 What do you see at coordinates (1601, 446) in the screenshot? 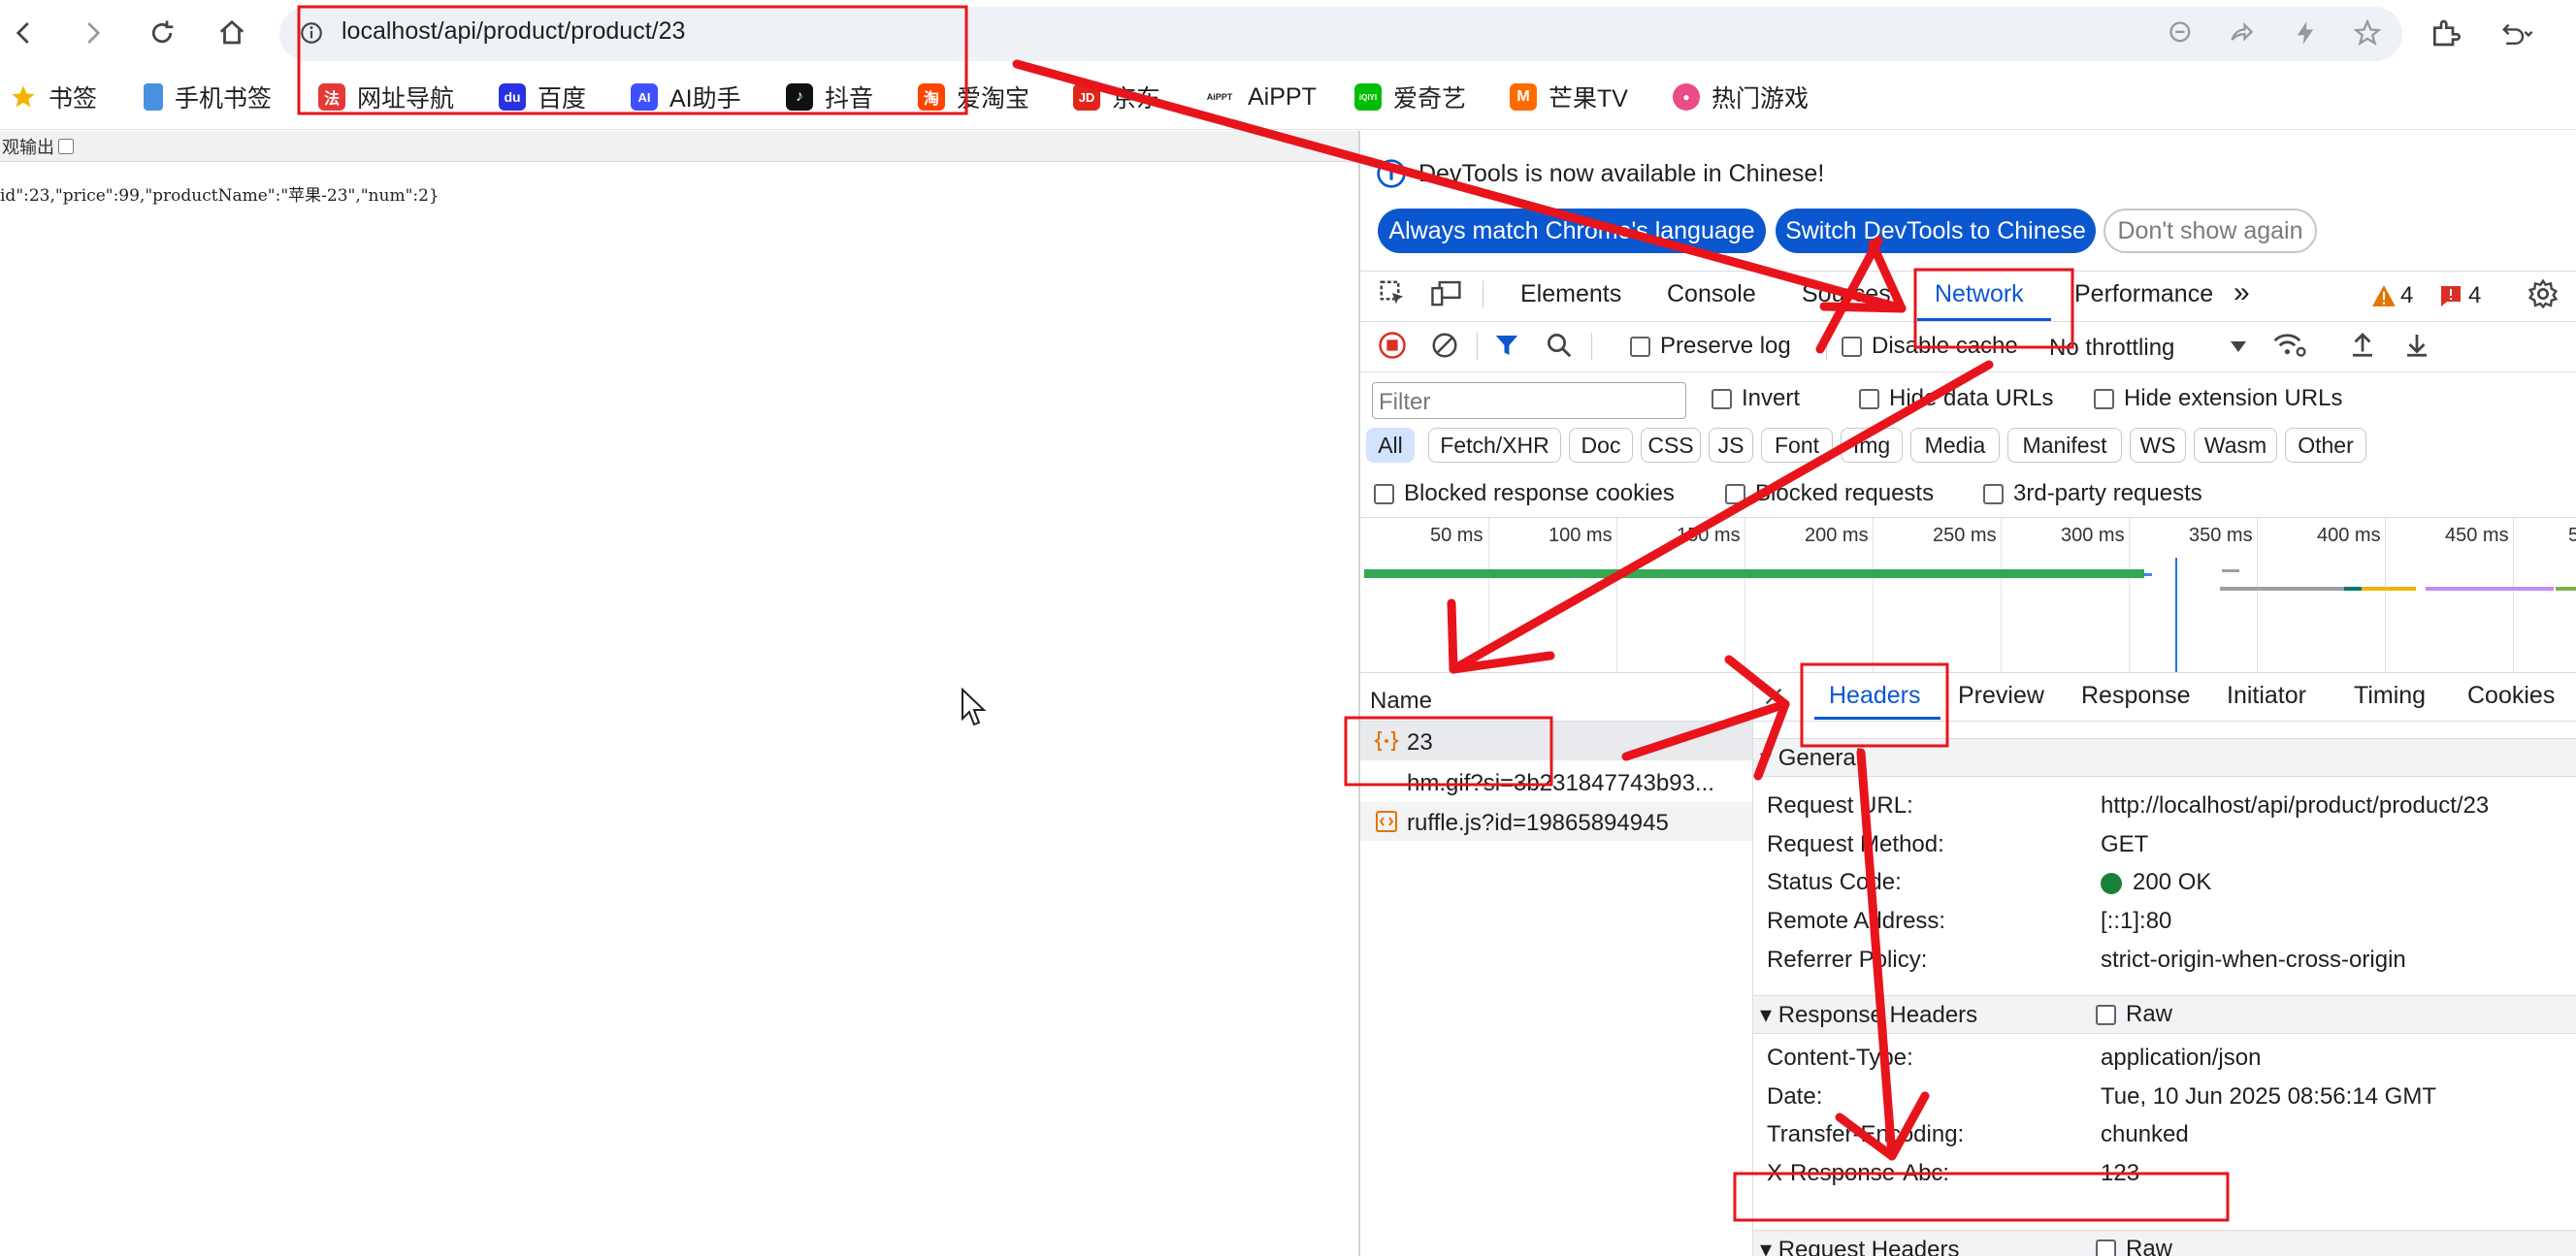
I see `type-filter-doc: Doc` at bounding box center [1601, 446].